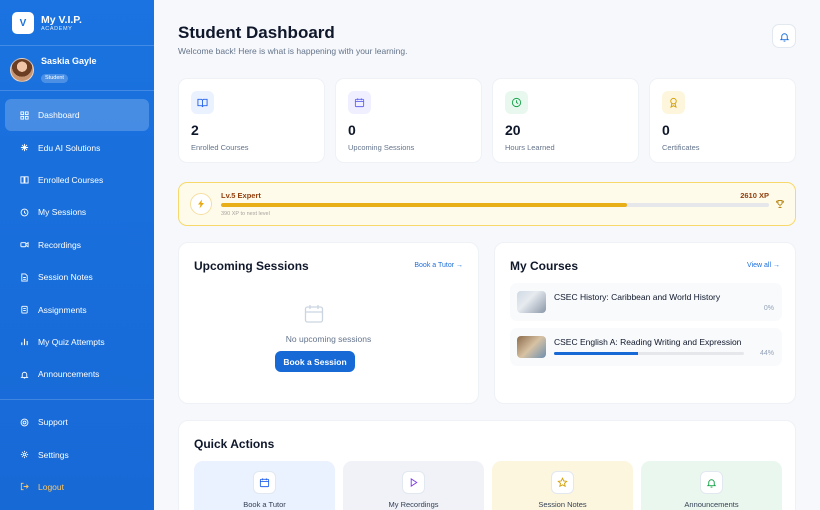 Image resolution: width=820 pixels, height=510 pixels. I want to click on sidebar-item-announcements: Announcements, so click(77, 374).